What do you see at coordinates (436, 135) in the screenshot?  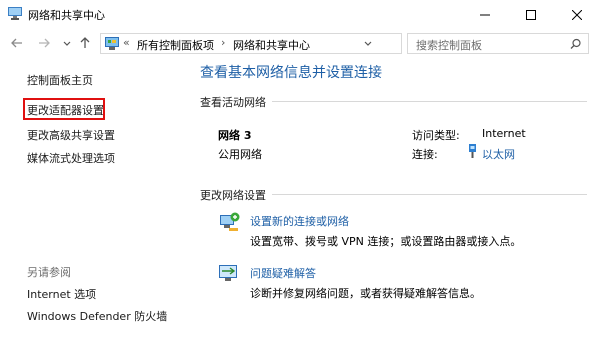 I see `access-type-label: 访问类型:` at bounding box center [436, 135].